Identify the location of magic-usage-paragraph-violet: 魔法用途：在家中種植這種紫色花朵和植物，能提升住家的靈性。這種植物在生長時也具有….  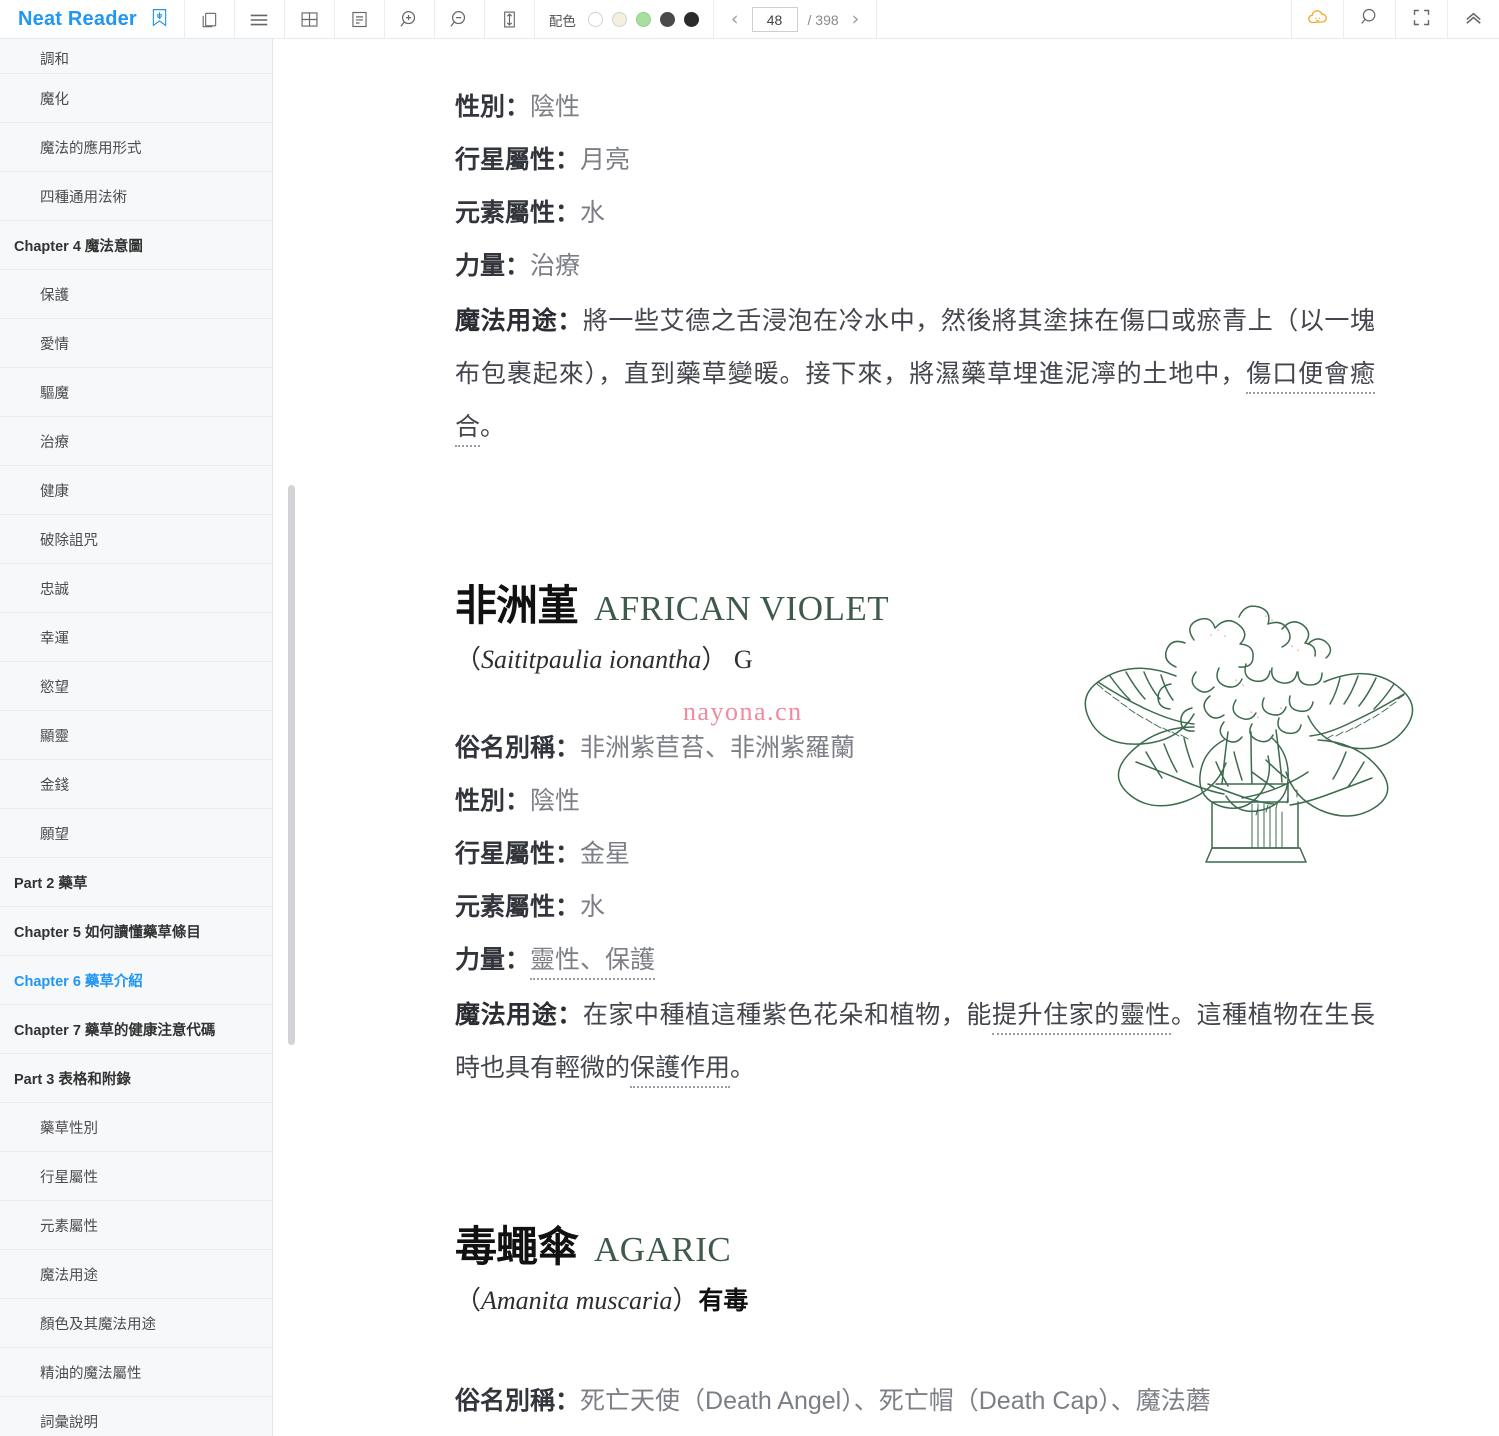
(915, 1042).